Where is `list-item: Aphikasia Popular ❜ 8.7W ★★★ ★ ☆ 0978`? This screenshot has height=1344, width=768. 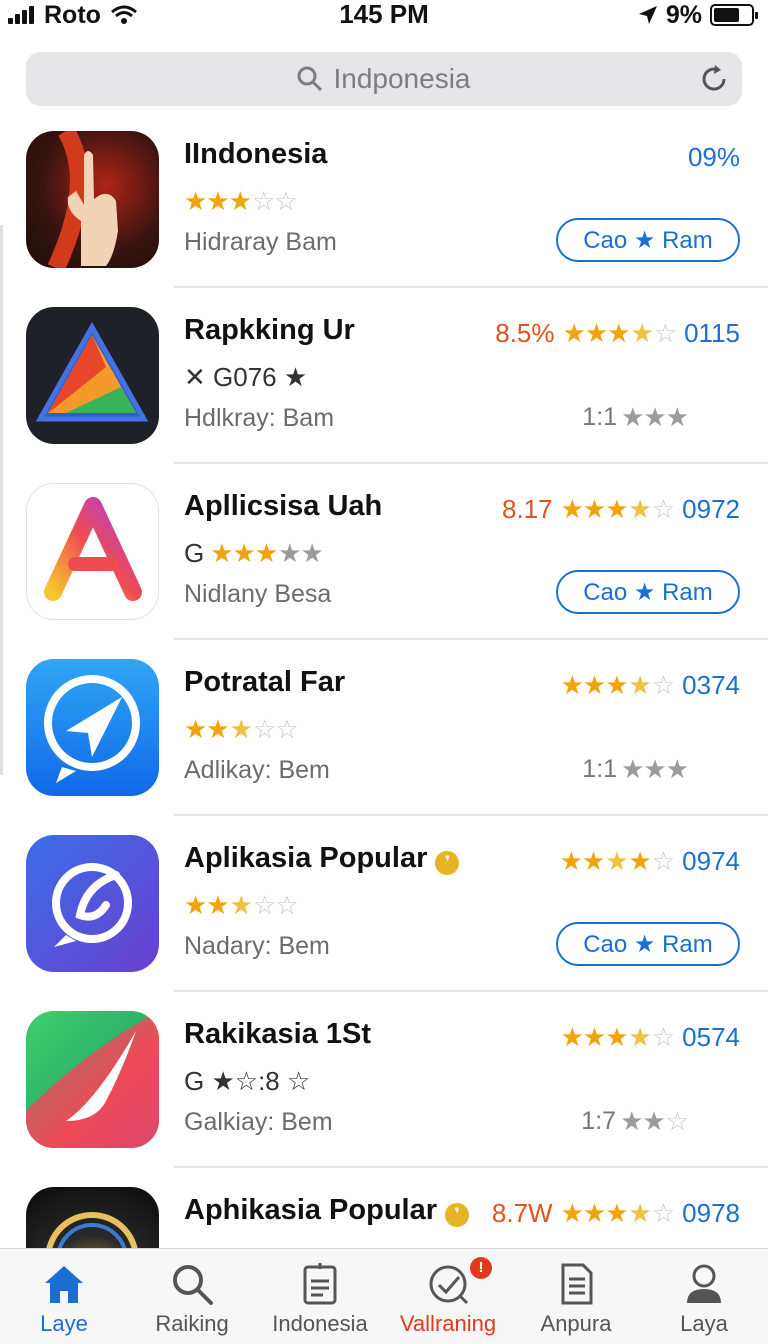
list-item: Aphikasia Popular ❜ 8.7W ★★★ ★ ☆ 0978 is located at coordinates (384, 1208).